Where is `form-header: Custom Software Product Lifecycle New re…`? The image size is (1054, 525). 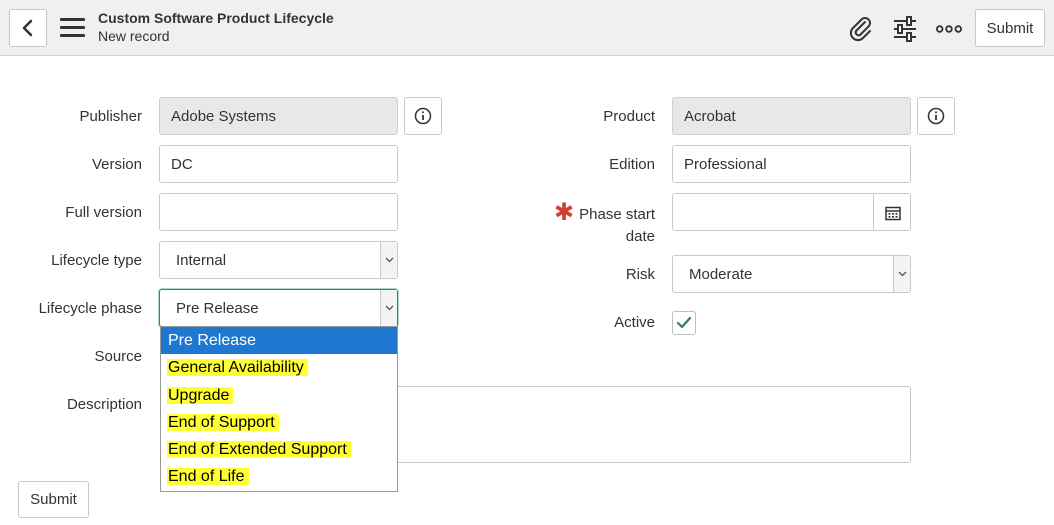 form-header: Custom Software Product Lifecycle New re… is located at coordinates (527, 28).